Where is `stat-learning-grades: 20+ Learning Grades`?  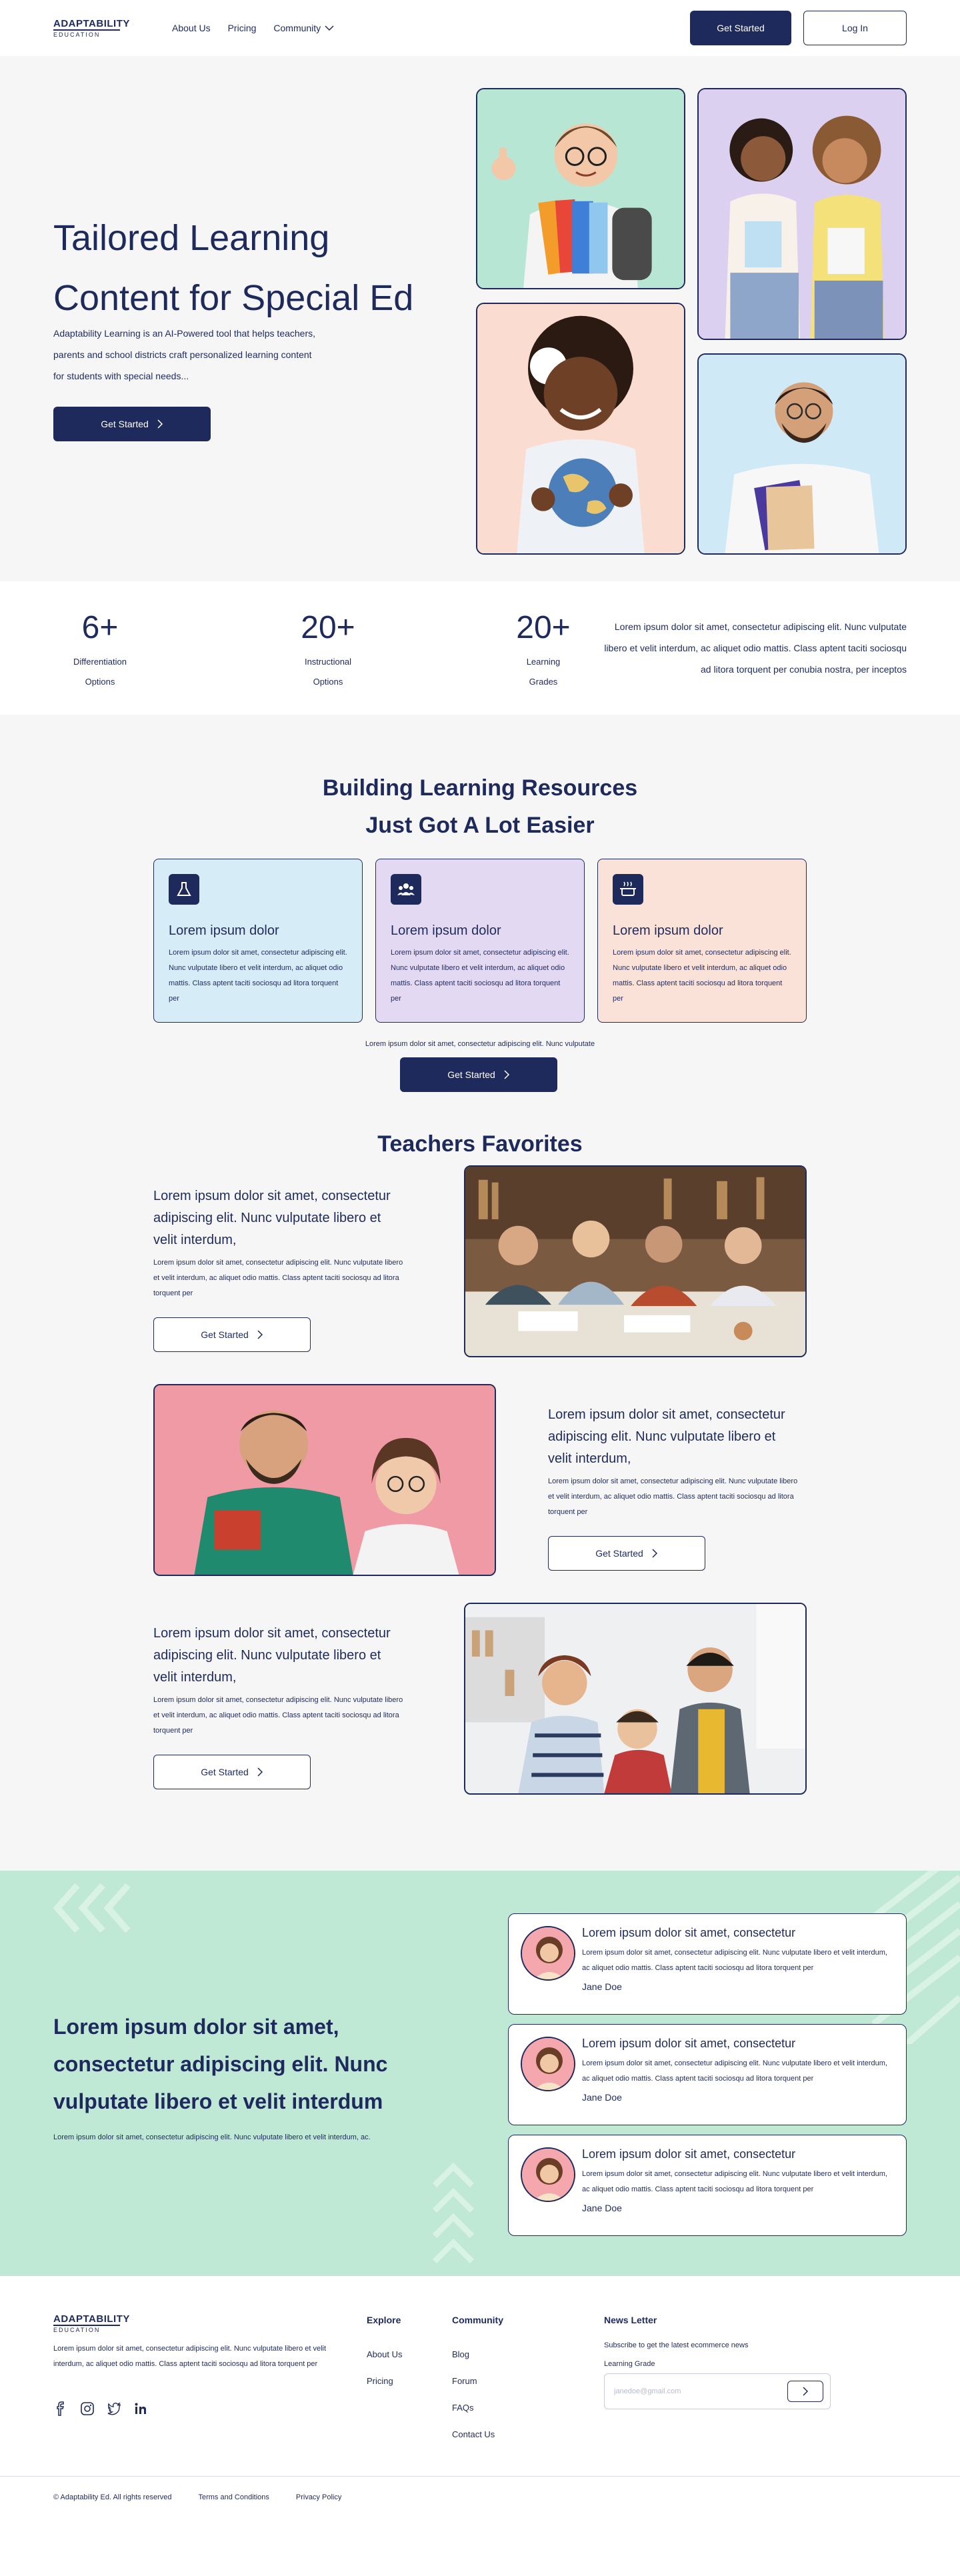
stat-learning-grades: 20+ Learning Grades is located at coordinates (543, 650).